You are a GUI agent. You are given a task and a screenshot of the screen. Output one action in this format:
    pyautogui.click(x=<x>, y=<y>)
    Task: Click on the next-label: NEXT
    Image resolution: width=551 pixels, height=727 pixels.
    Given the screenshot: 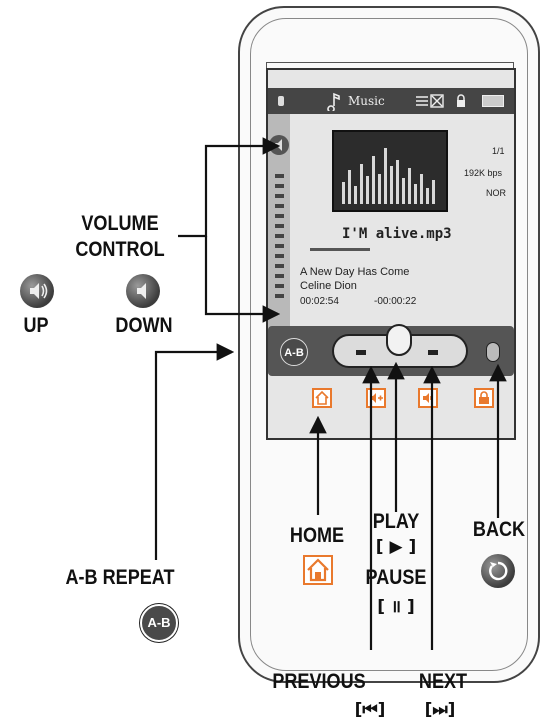 What is the action you would take?
    pyautogui.click(x=443, y=681)
    